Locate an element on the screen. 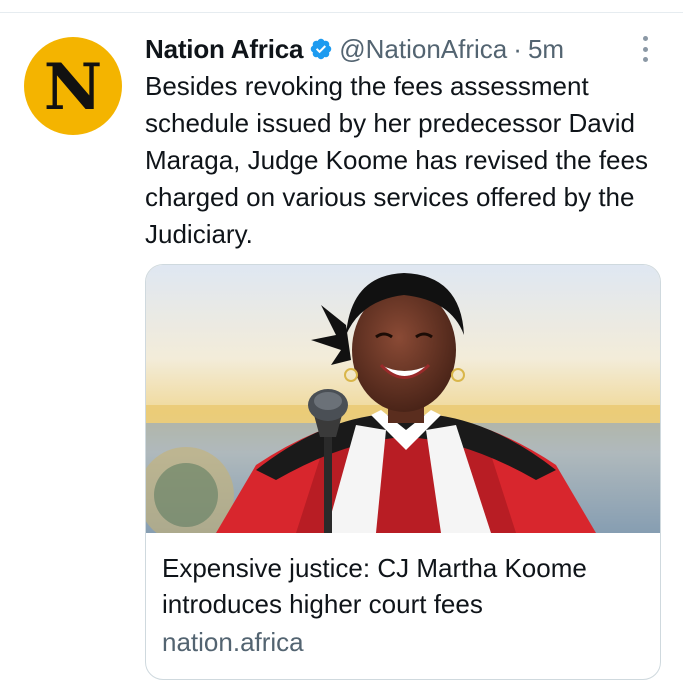  author-handle: @NationAfrica is located at coordinates (423, 49).